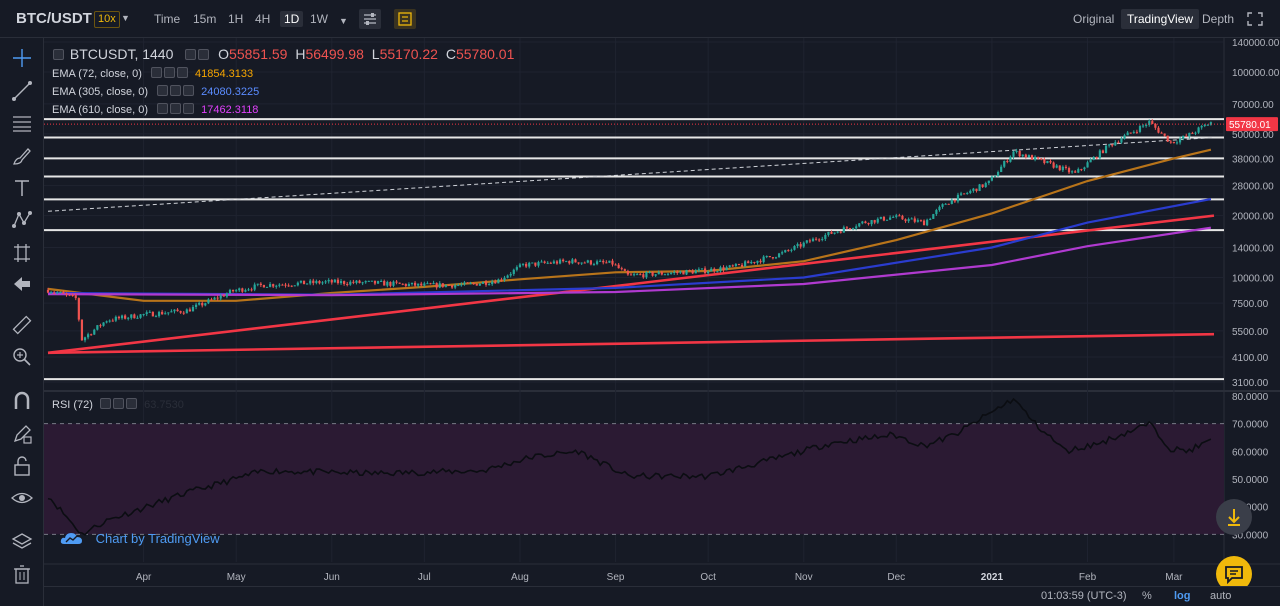  What do you see at coordinates (182, 72) in the screenshot?
I see `ema72-close-icon` at bounding box center [182, 72].